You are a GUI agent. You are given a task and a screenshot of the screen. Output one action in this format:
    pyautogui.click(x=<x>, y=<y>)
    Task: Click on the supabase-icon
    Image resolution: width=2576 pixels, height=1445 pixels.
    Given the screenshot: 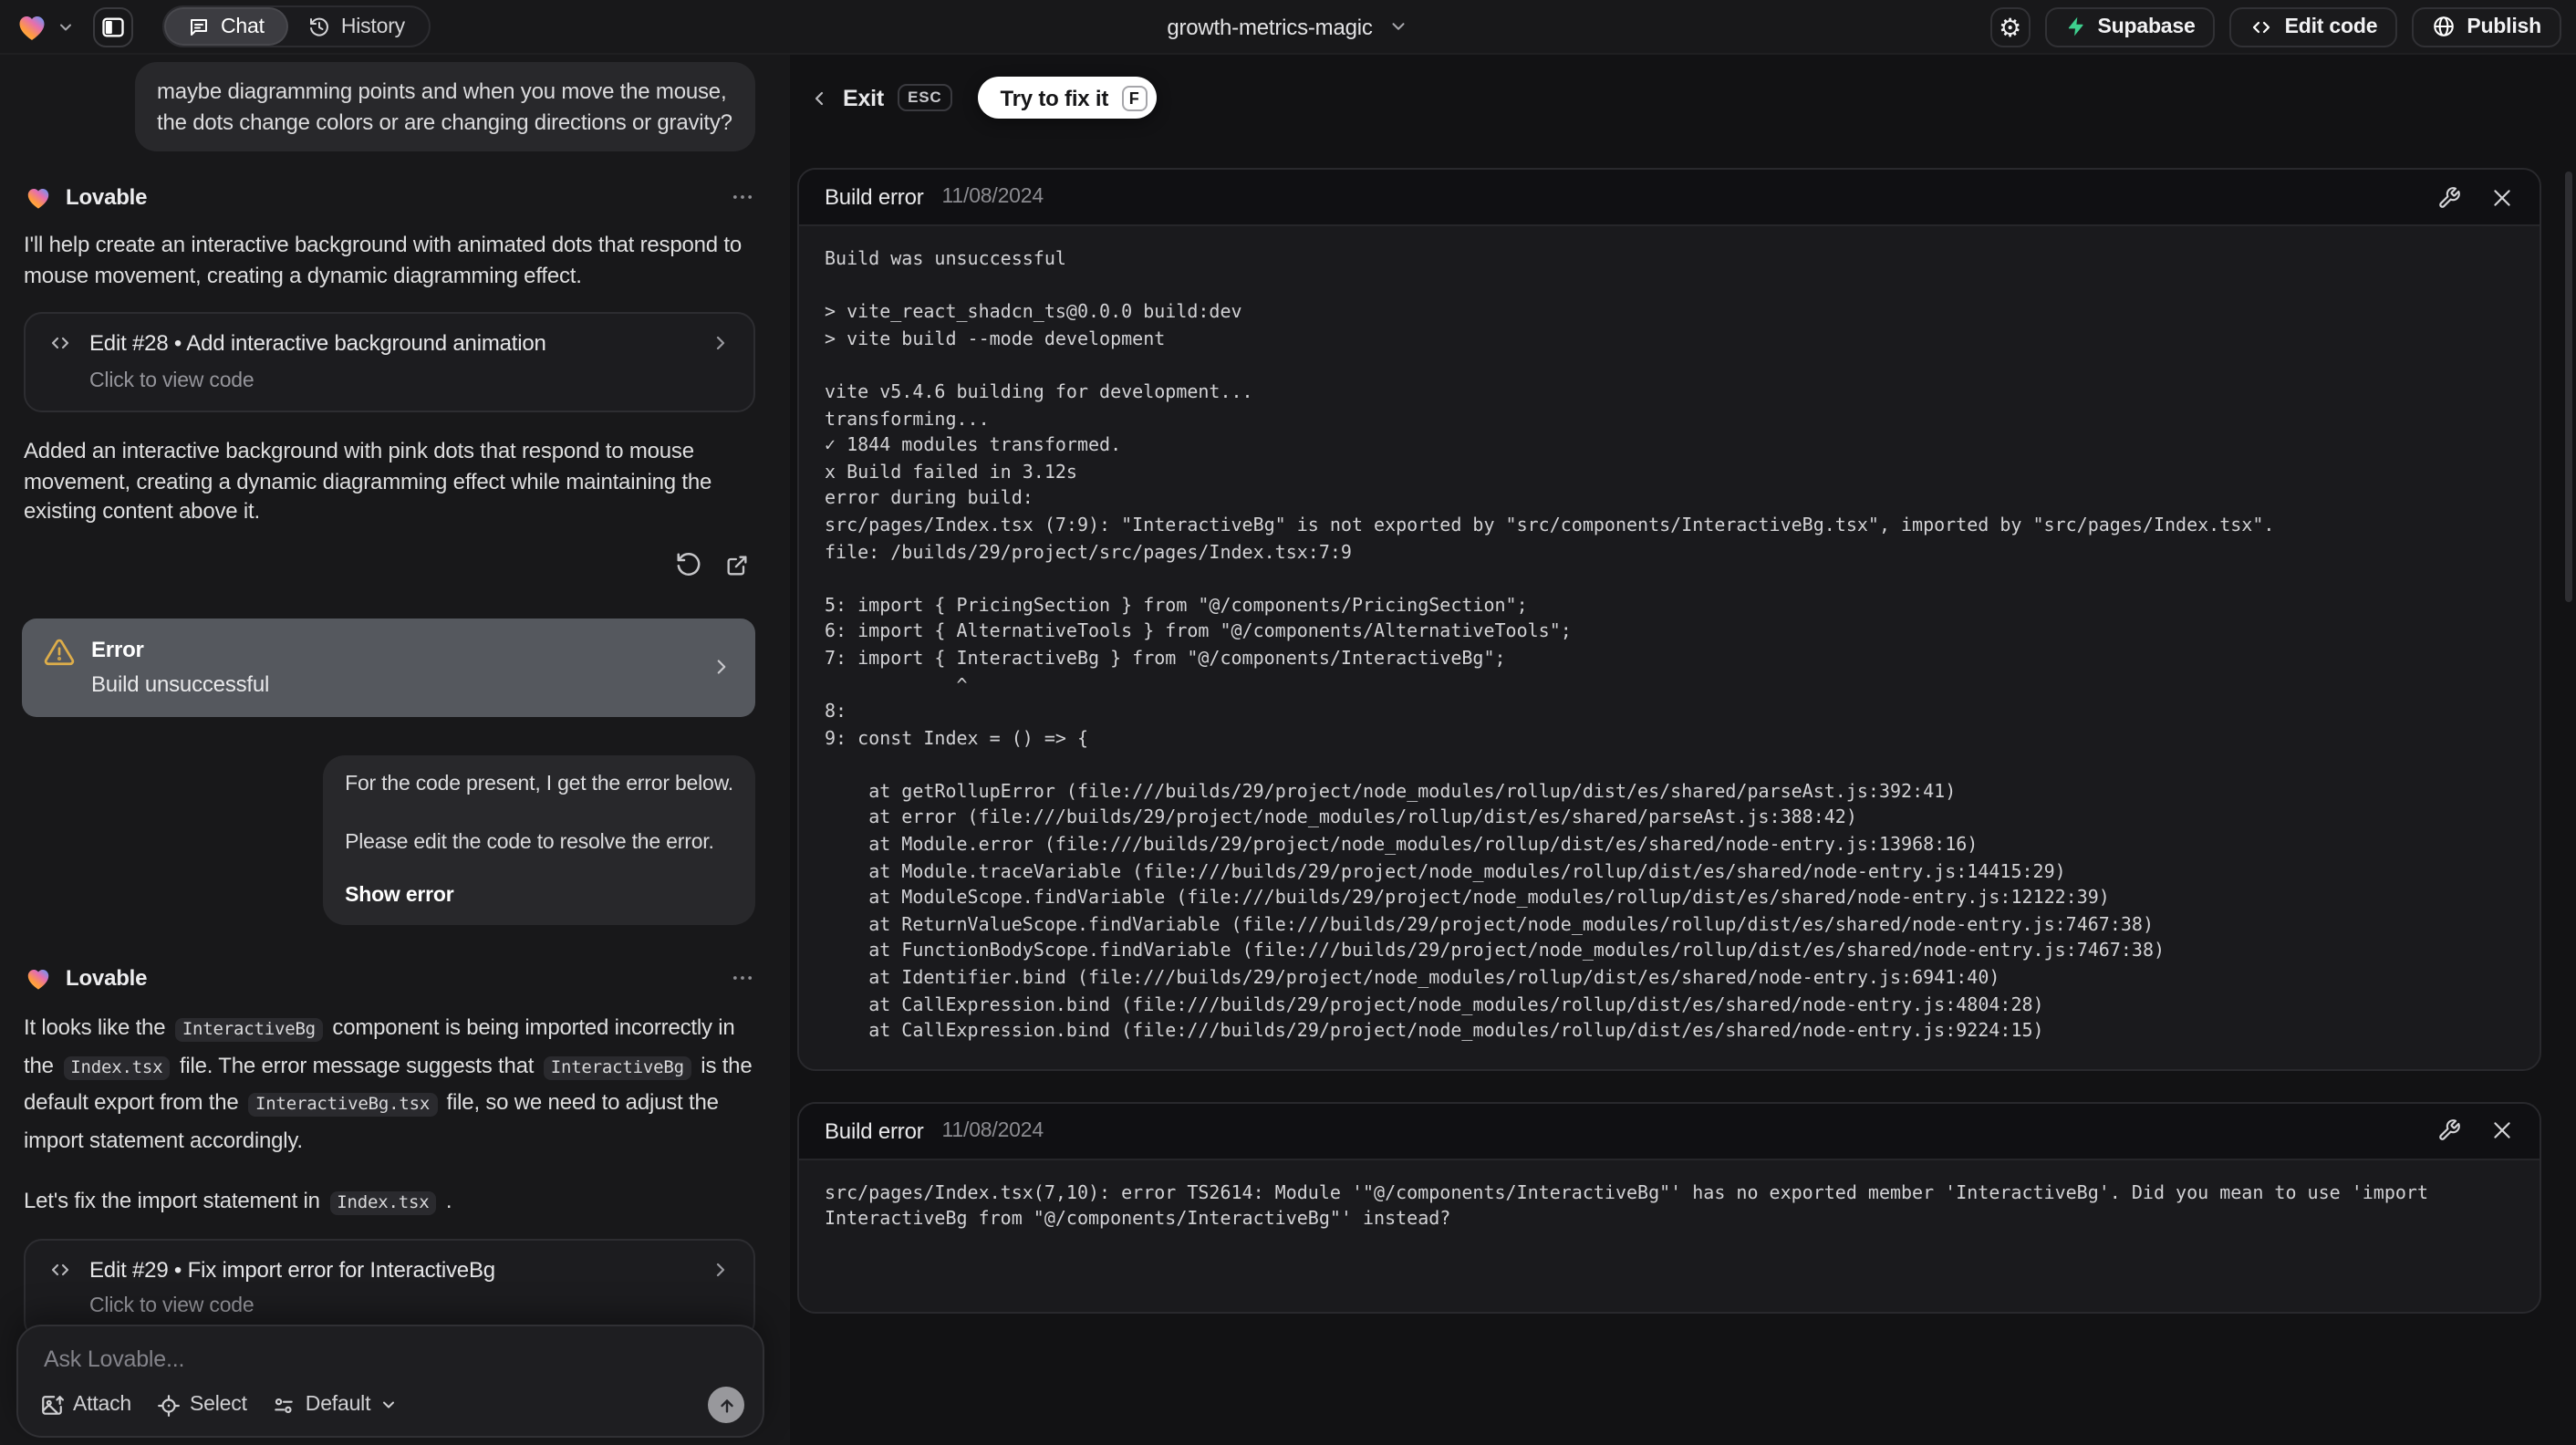 What is the action you would take?
    pyautogui.click(x=2076, y=26)
    